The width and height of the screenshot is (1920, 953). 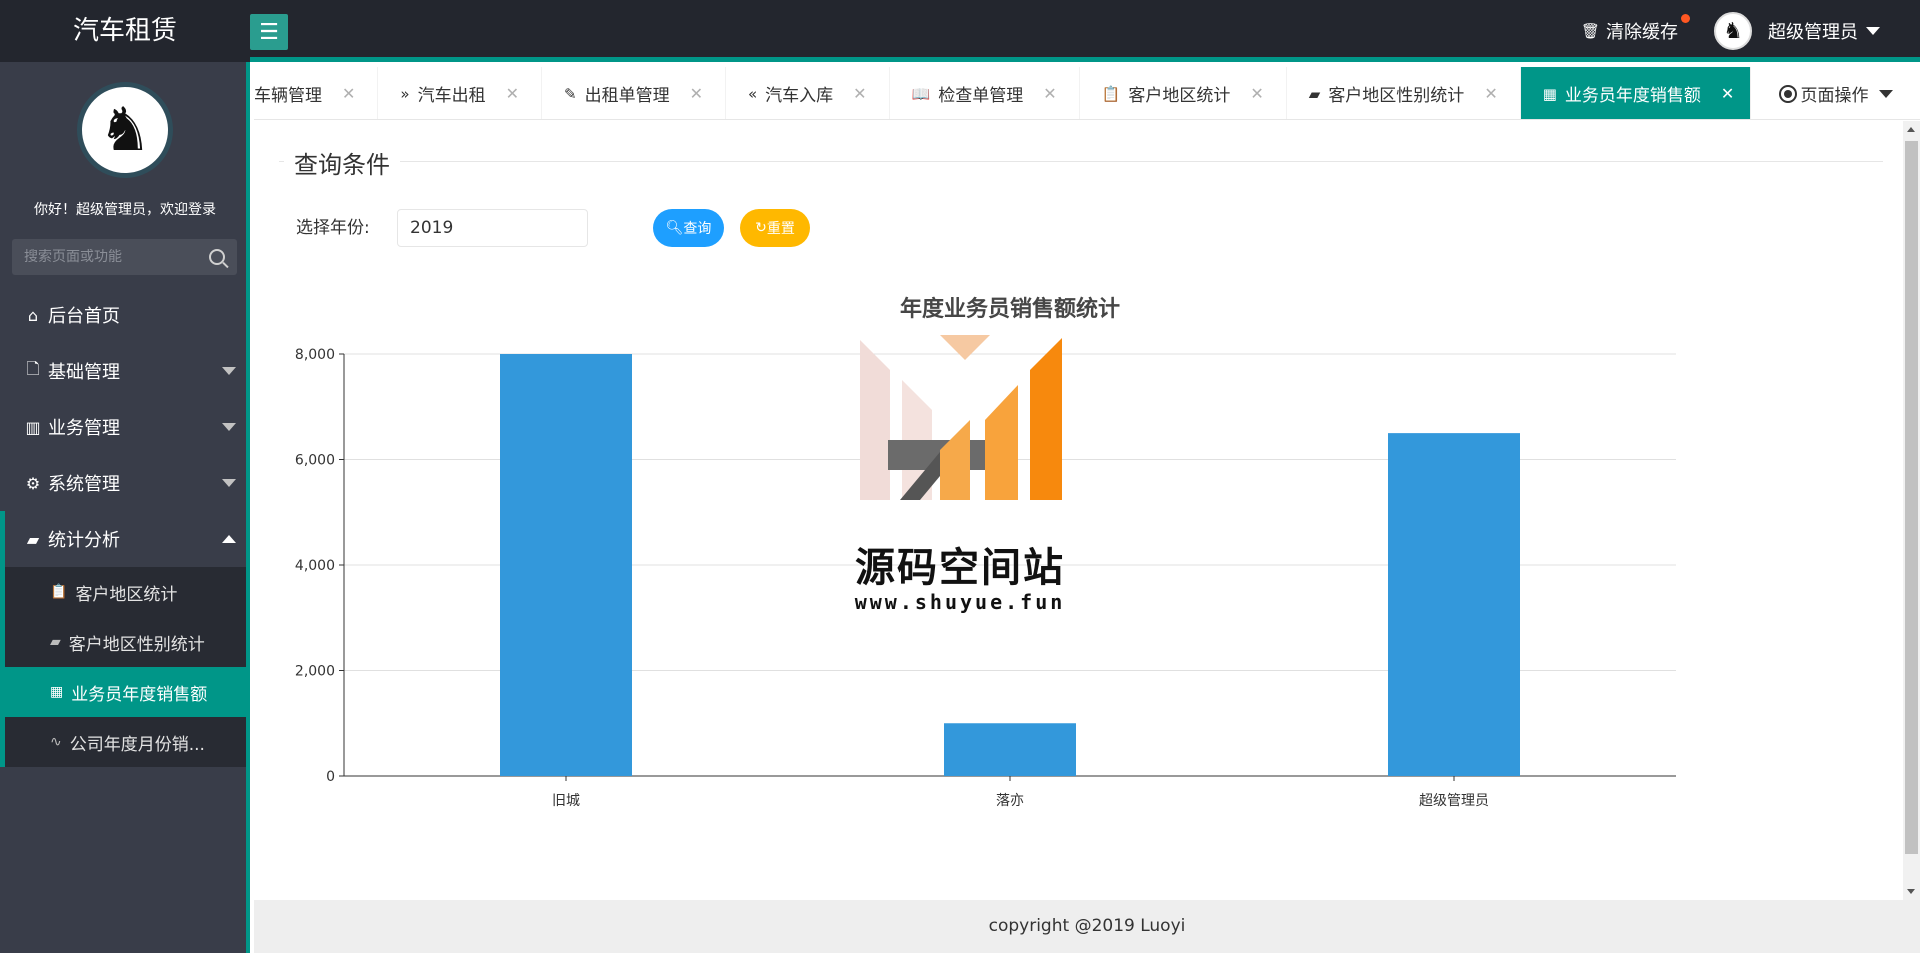 What do you see at coordinates (1835, 93) in the screenshot?
I see `page-operations-menu: 页面操作` at bounding box center [1835, 93].